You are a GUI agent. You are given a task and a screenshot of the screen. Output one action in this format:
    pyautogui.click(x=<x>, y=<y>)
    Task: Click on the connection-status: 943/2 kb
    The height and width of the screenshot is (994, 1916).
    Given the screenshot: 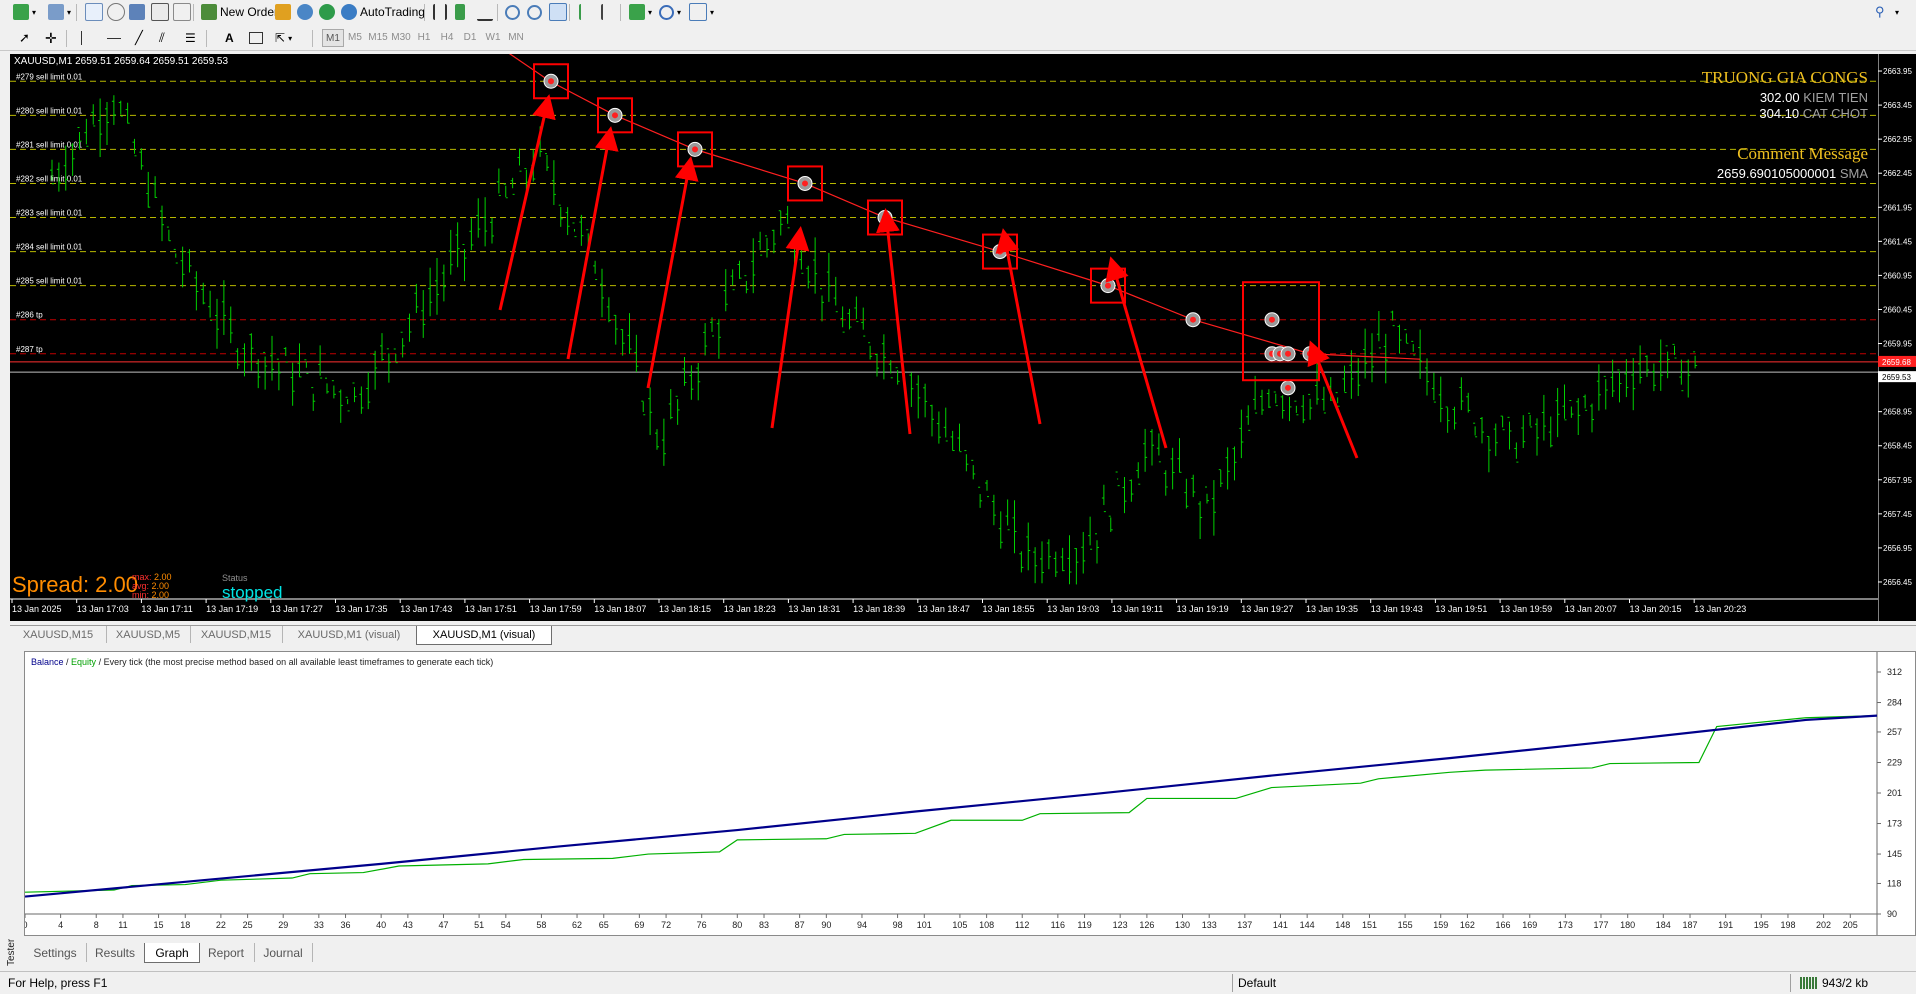 What is the action you would take?
    pyautogui.click(x=1834, y=983)
    